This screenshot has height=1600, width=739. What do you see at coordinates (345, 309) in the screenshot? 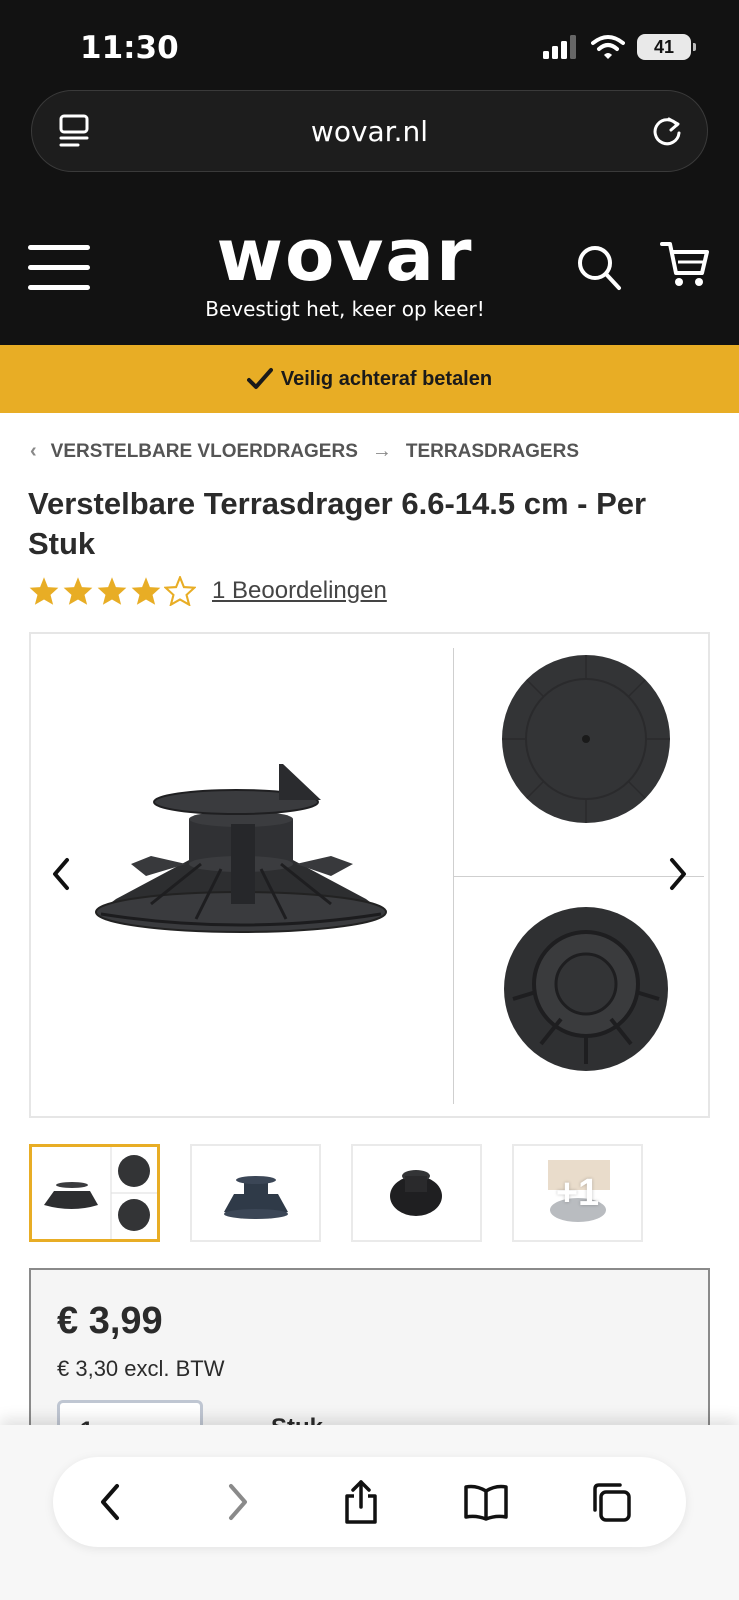
I see `logo-tagline: Bevestigt het, keer op keer!` at bounding box center [345, 309].